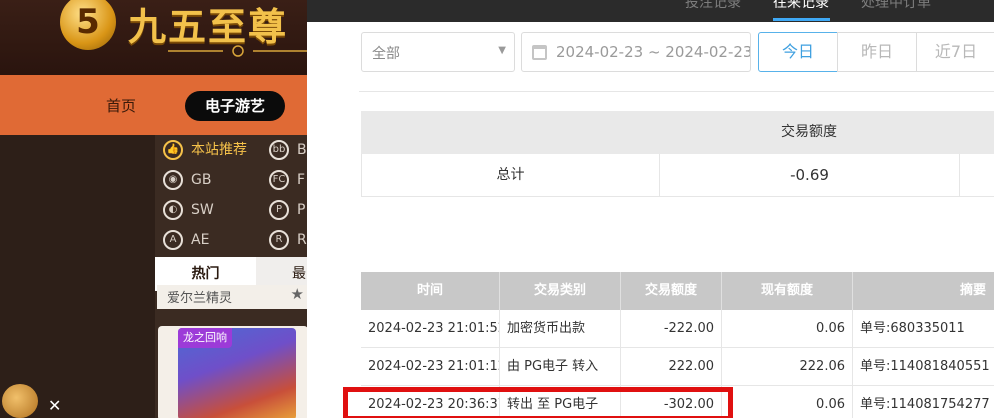  What do you see at coordinates (301, 180) in the screenshot?
I see `provider-label: F` at bounding box center [301, 180].